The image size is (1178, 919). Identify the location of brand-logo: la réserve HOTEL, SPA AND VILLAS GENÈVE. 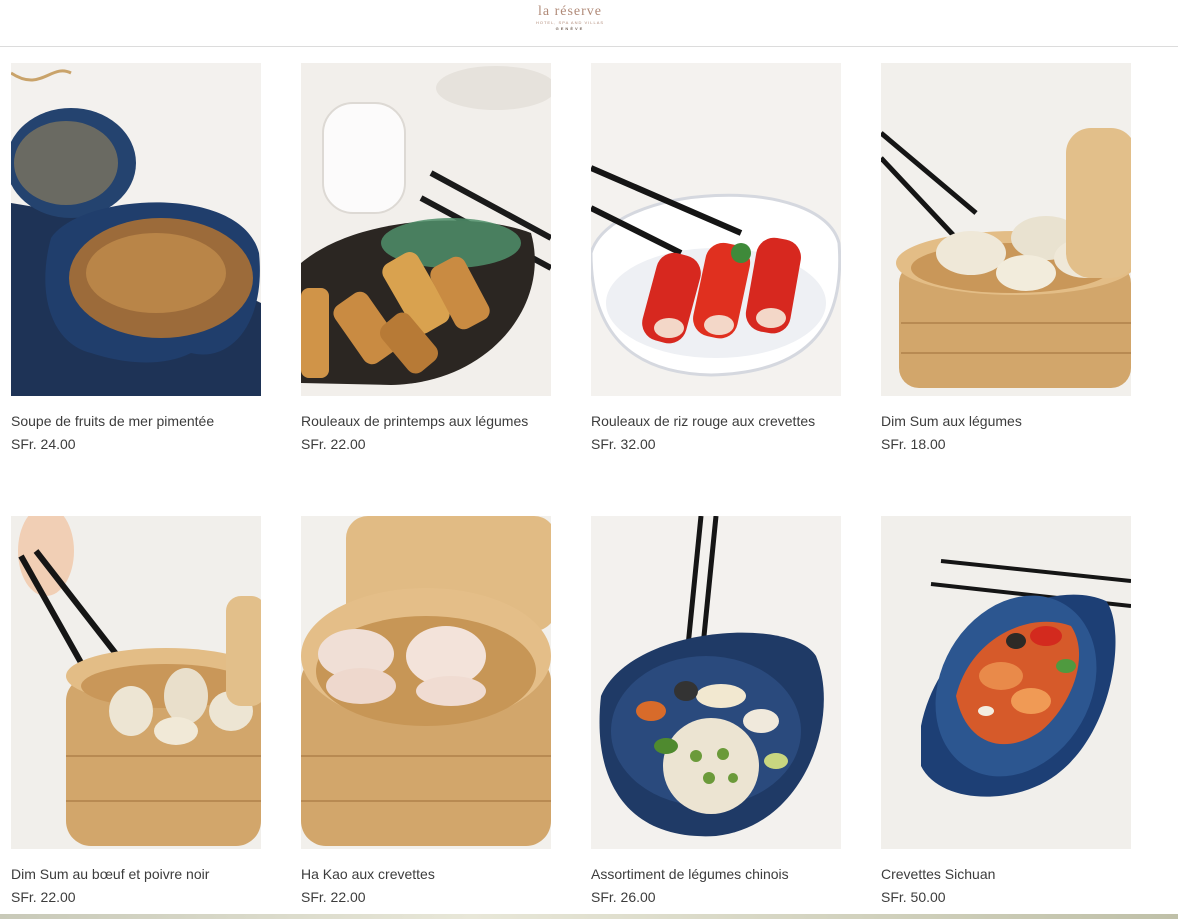
(570, 21).